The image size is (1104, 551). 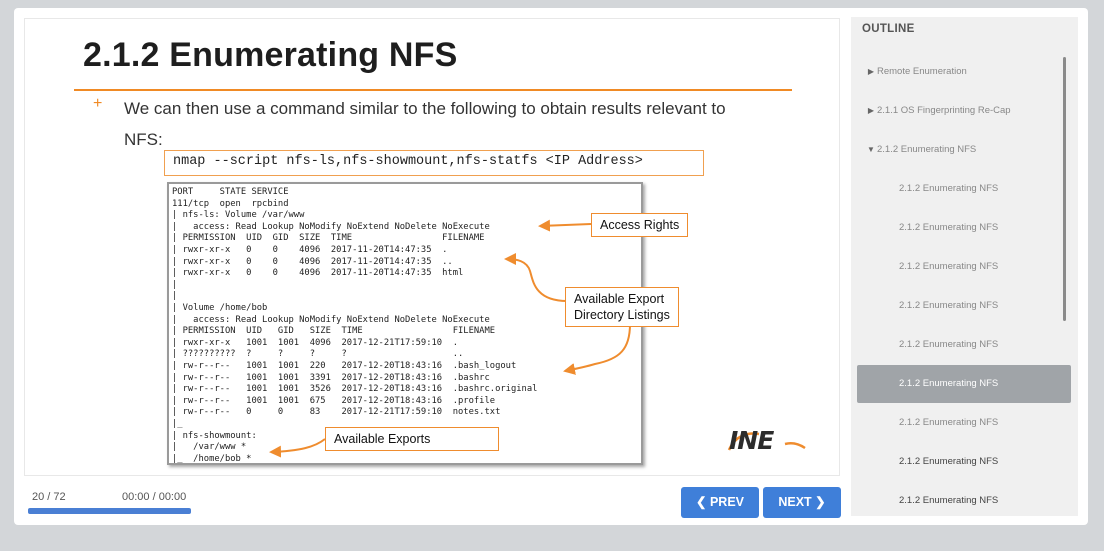 I want to click on terminal-line: | nfs-showmount:, so click(x=214, y=435).